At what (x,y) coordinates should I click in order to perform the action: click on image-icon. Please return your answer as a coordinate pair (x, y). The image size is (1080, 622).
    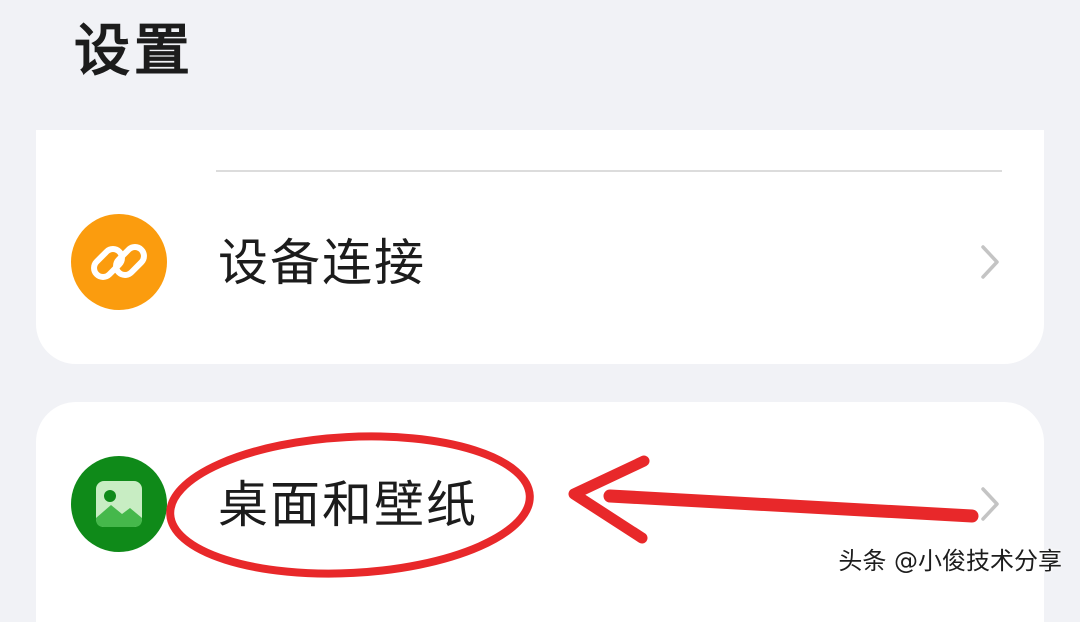
    Looking at the image, I should click on (119, 504).